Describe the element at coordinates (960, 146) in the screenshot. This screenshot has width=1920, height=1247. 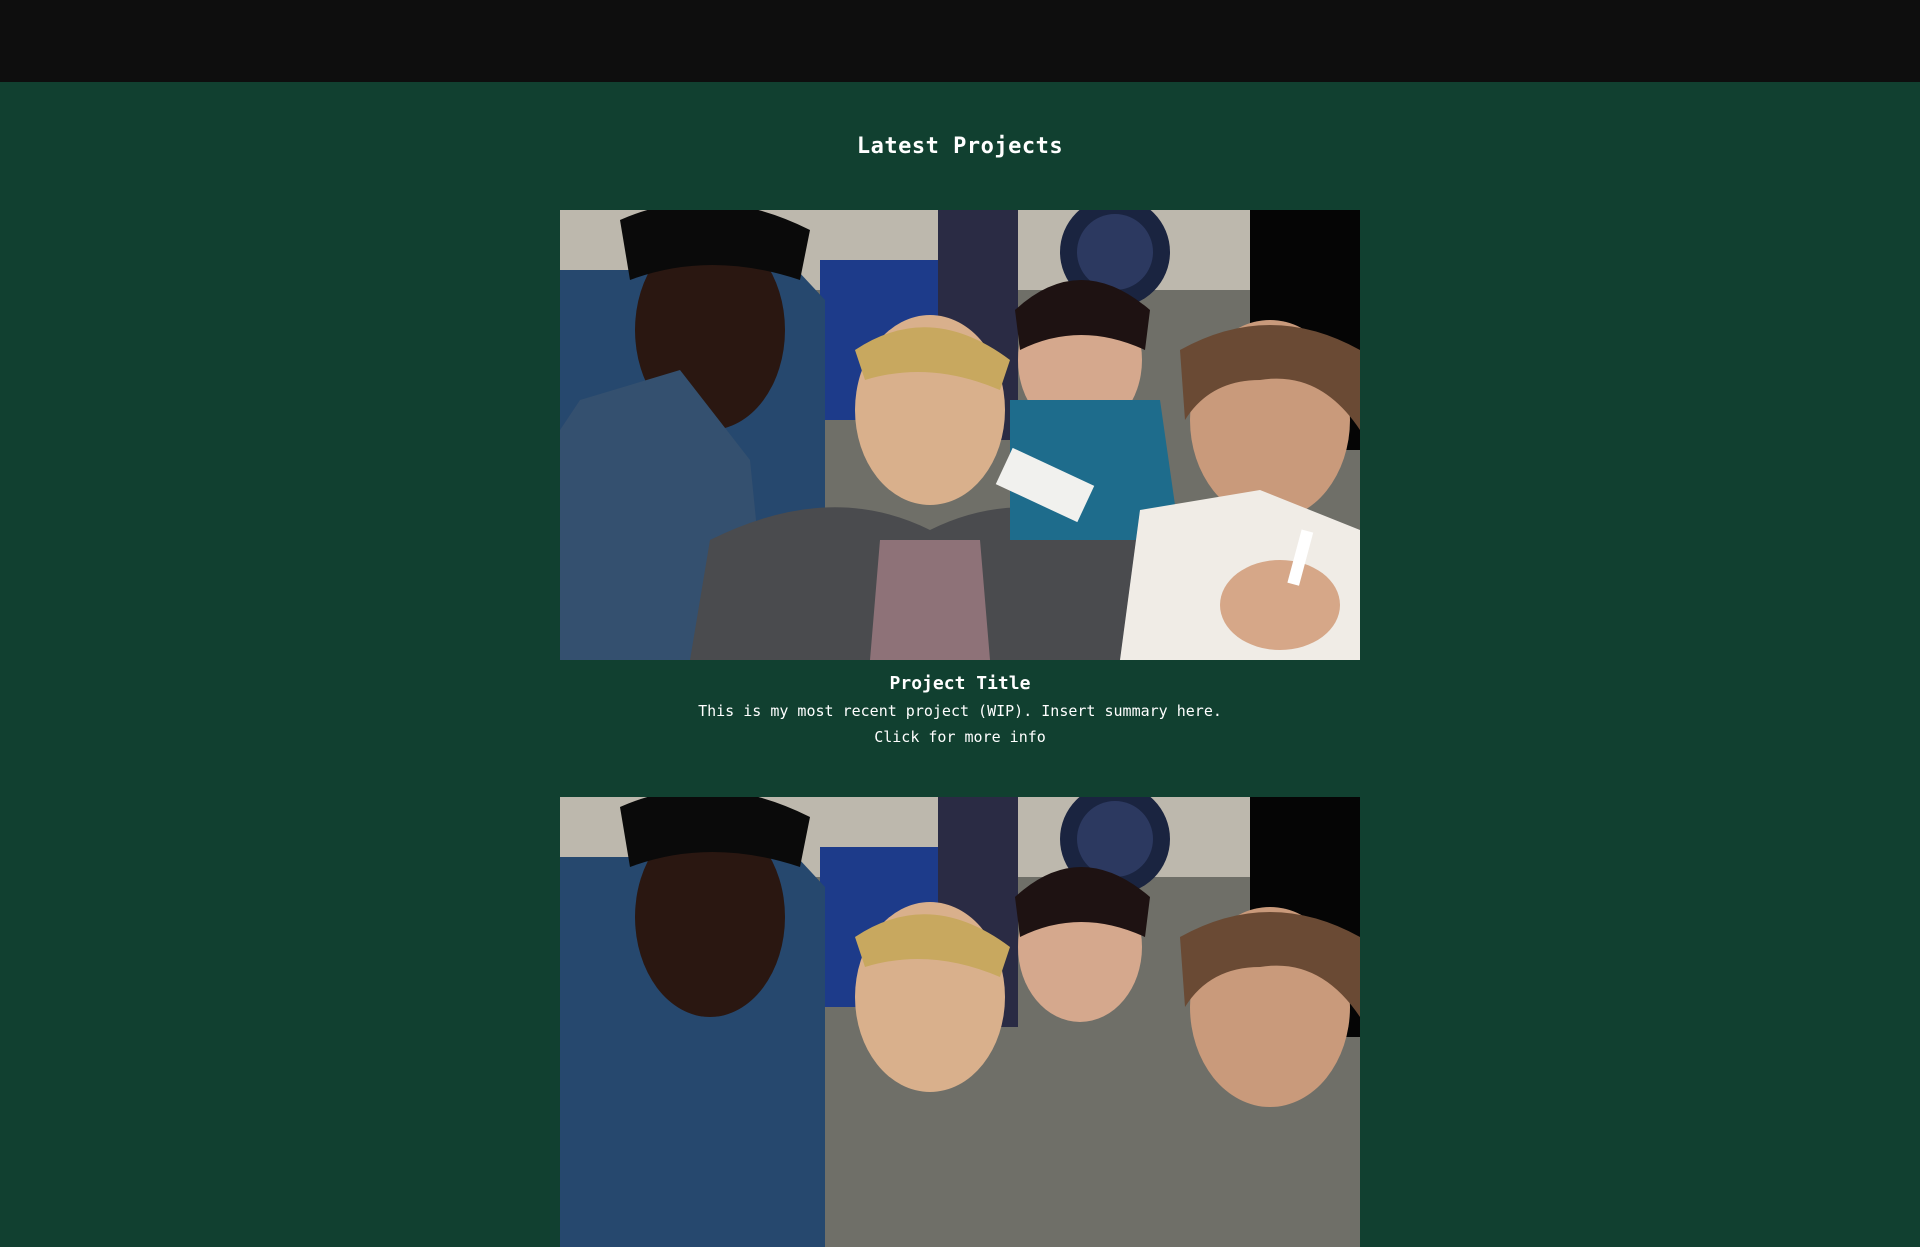
I see `section-title: Latest Projects` at that location.